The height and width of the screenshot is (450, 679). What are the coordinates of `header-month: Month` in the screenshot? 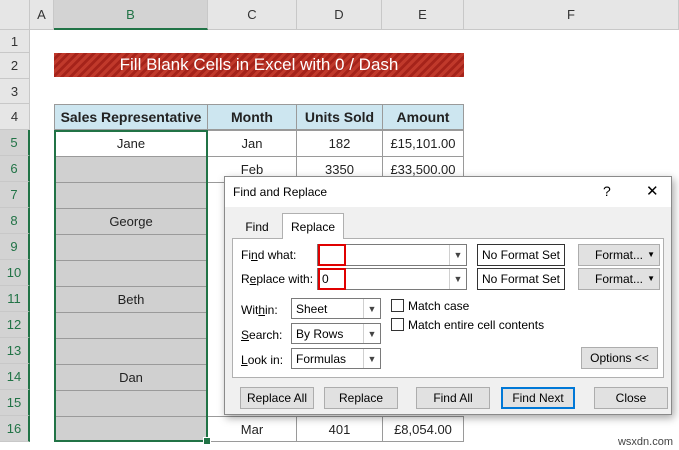 It's located at (252, 117).